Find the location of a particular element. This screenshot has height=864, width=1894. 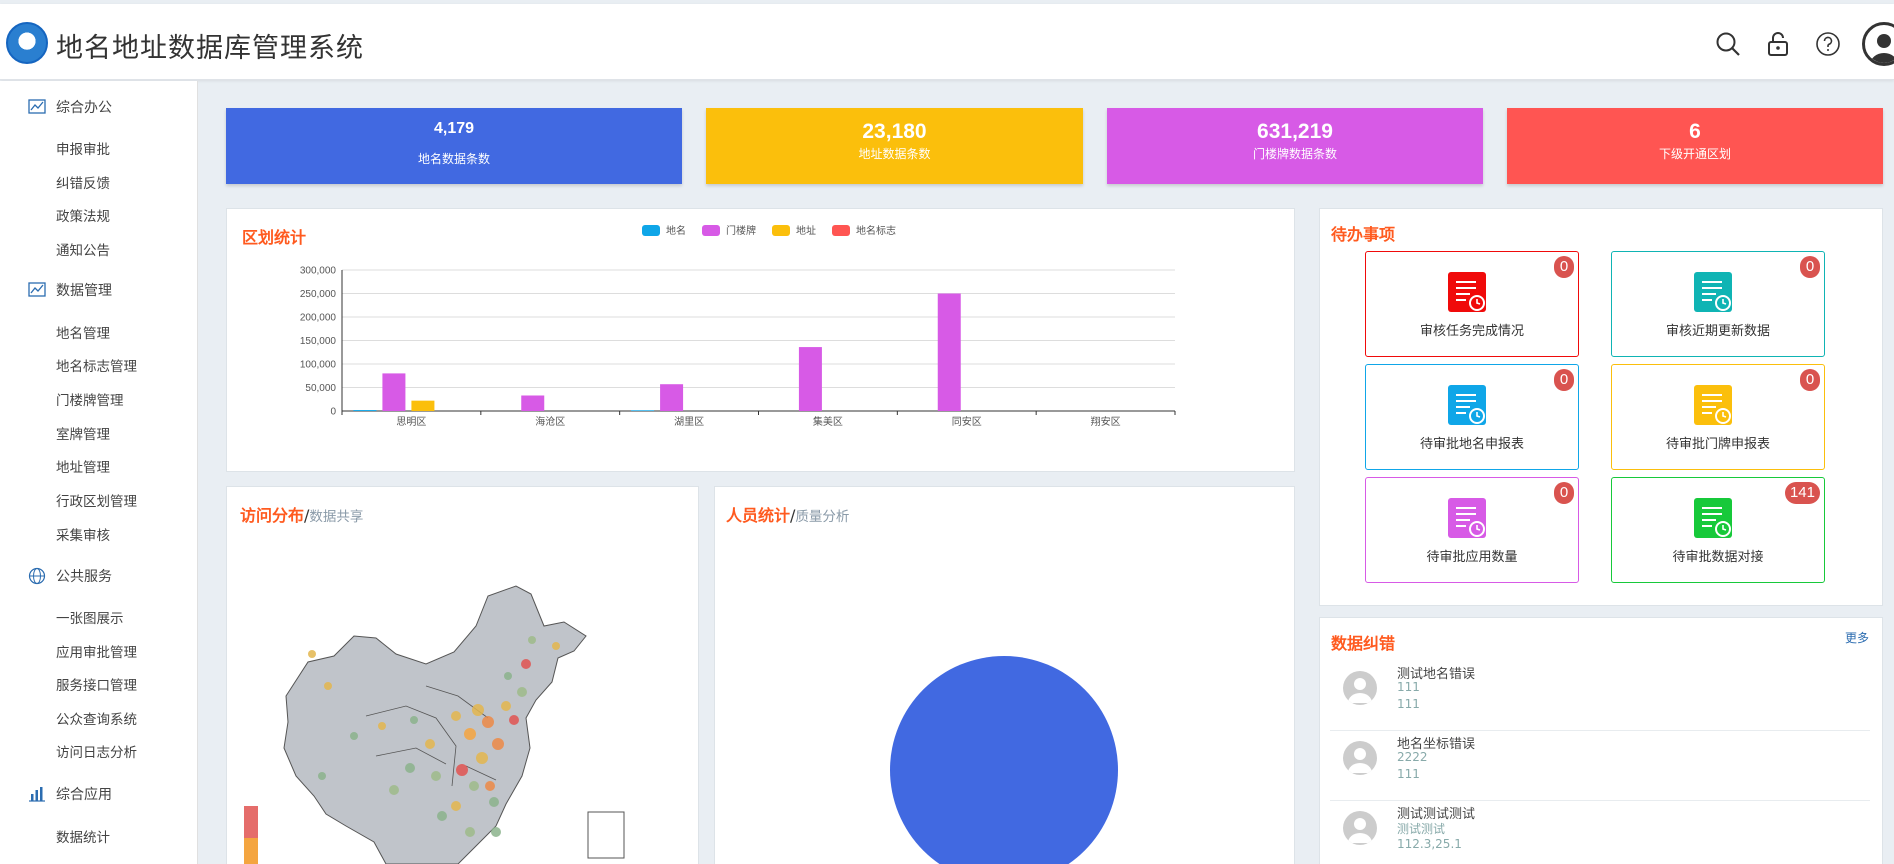

sidebar-group-label: 公共服务 is located at coordinates (84, 577).